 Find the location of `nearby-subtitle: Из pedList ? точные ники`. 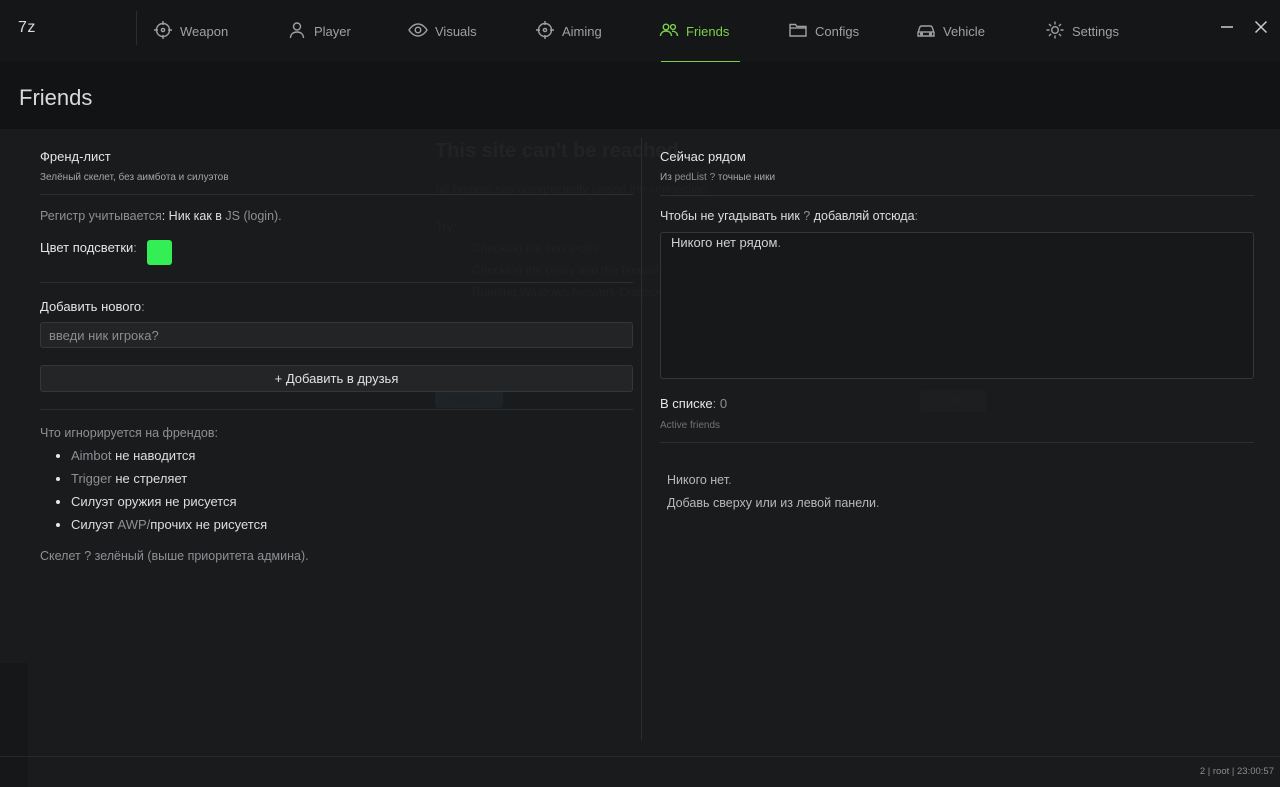

nearby-subtitle: Из pedList ? точные ники is located at coordinates (717, 177).